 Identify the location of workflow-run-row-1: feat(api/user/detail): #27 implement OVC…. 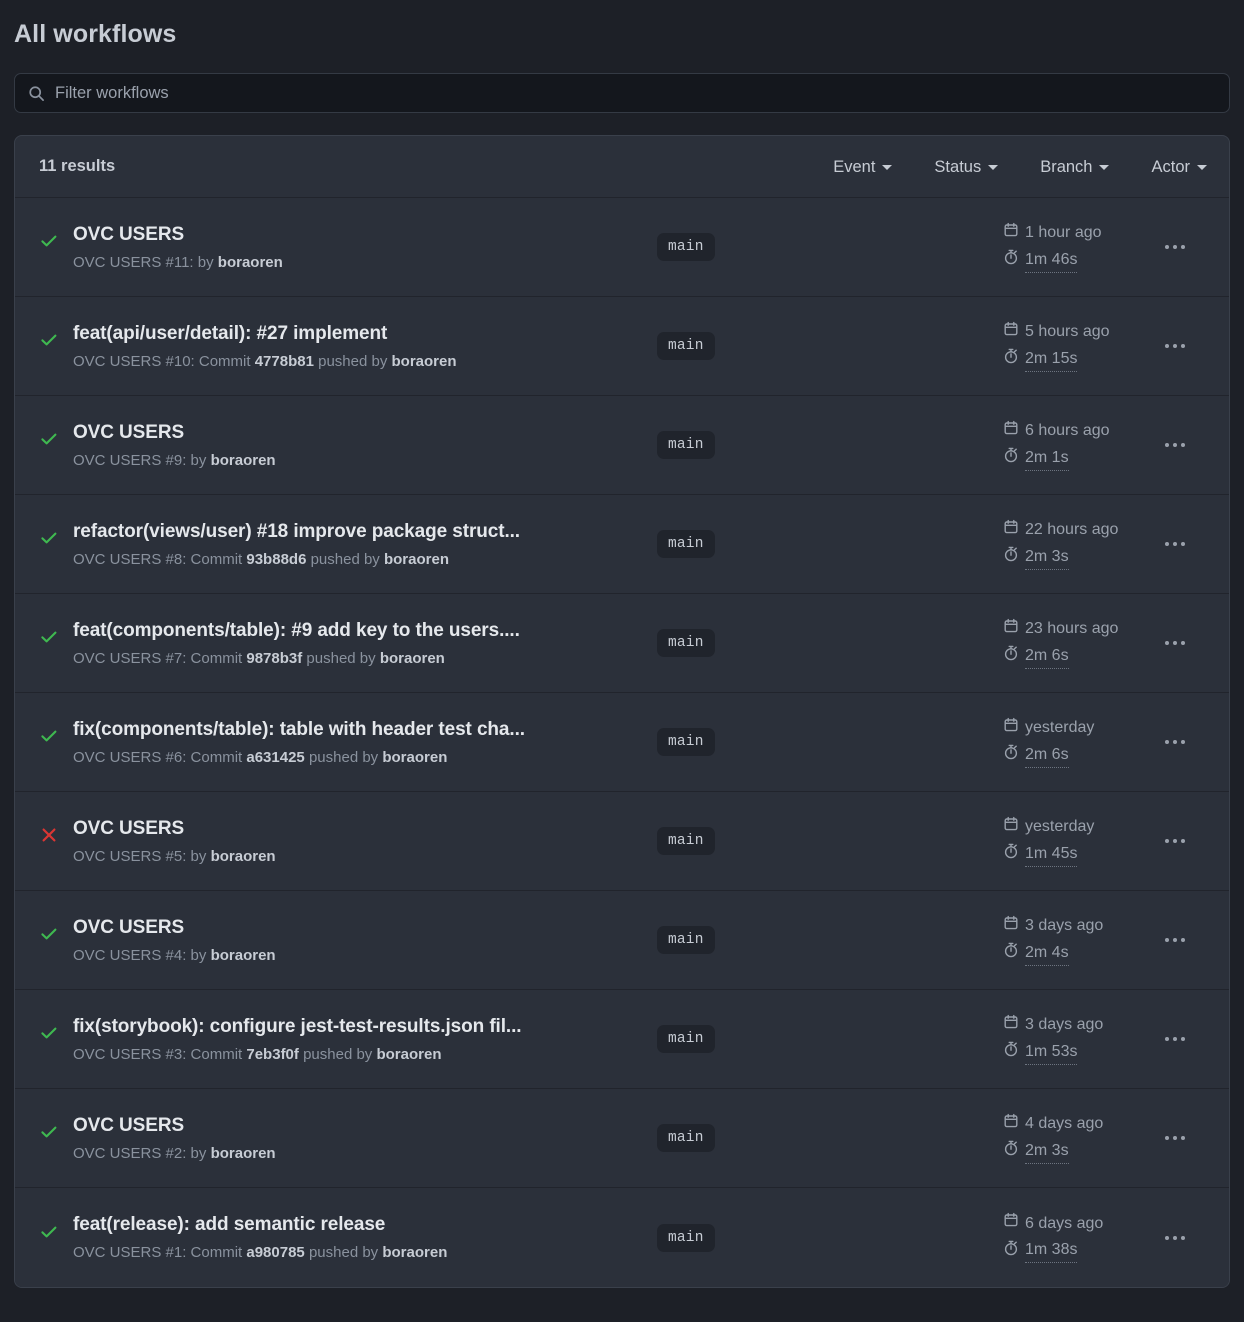
(622, 346).